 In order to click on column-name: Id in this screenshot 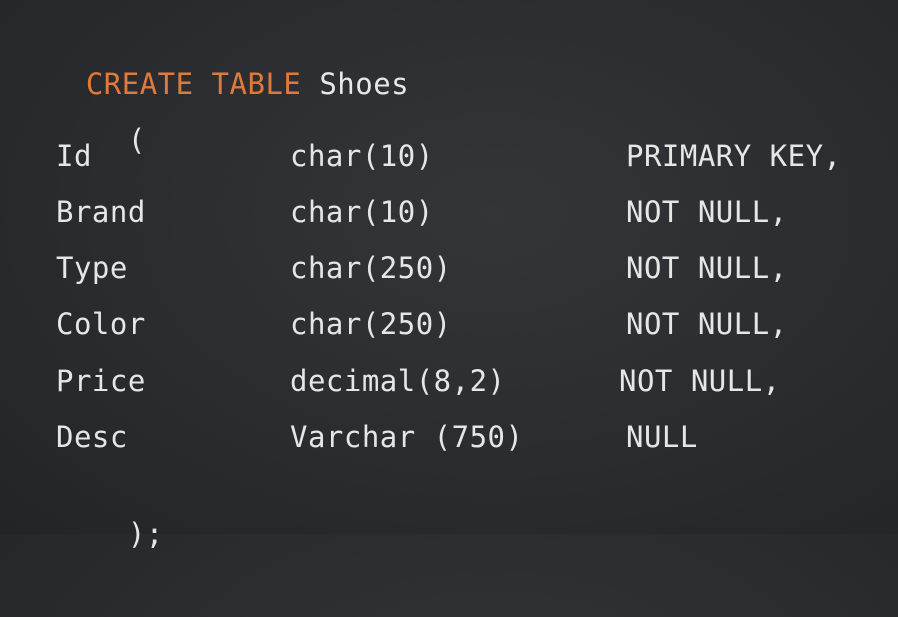, I will do `click(74, 156)`.